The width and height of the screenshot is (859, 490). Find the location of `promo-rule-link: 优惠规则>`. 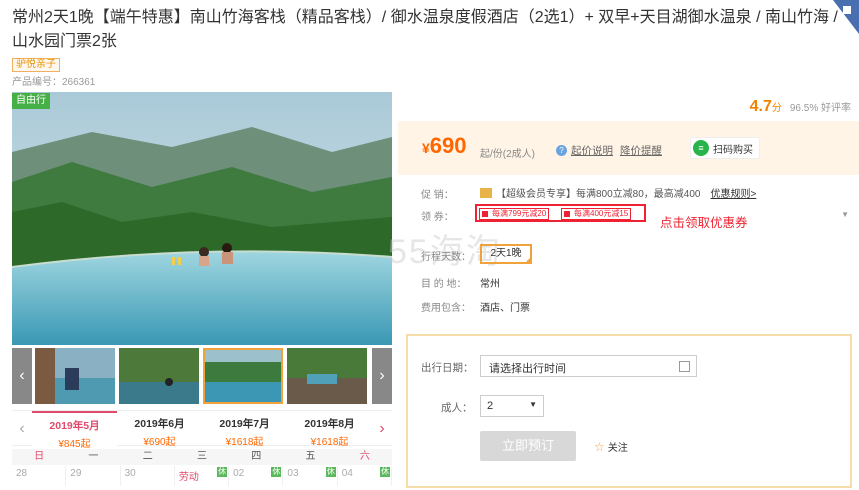

promo-rule-link: 优惠规则> is located at coordinates (734, 192).